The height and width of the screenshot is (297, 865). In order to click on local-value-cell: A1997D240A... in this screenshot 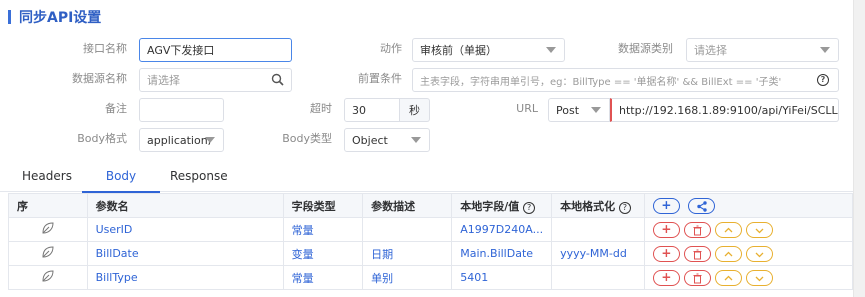, I will do `click(502, 229)`.